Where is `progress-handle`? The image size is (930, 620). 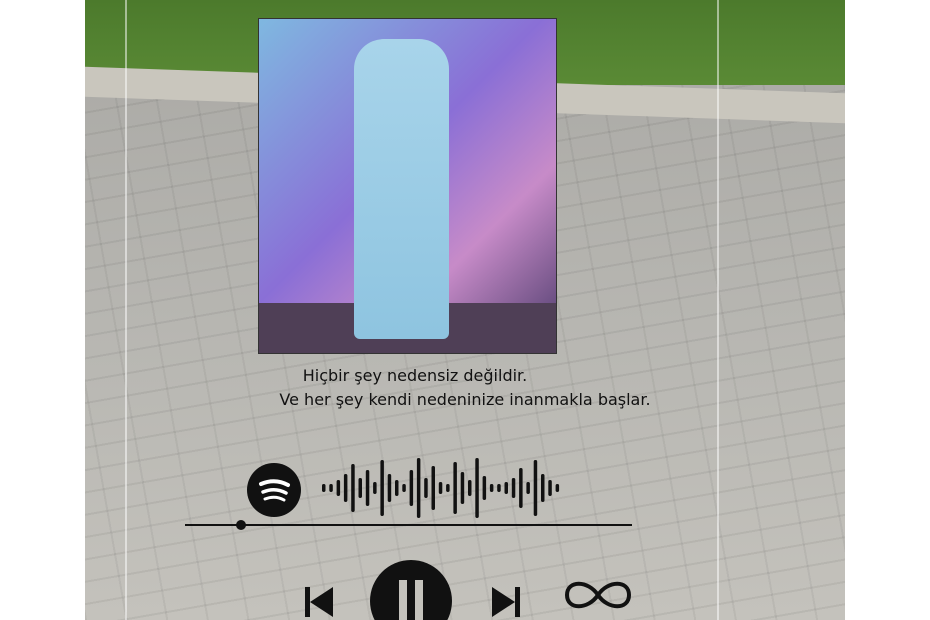
progress-handle is located at coordinates (241, 525).